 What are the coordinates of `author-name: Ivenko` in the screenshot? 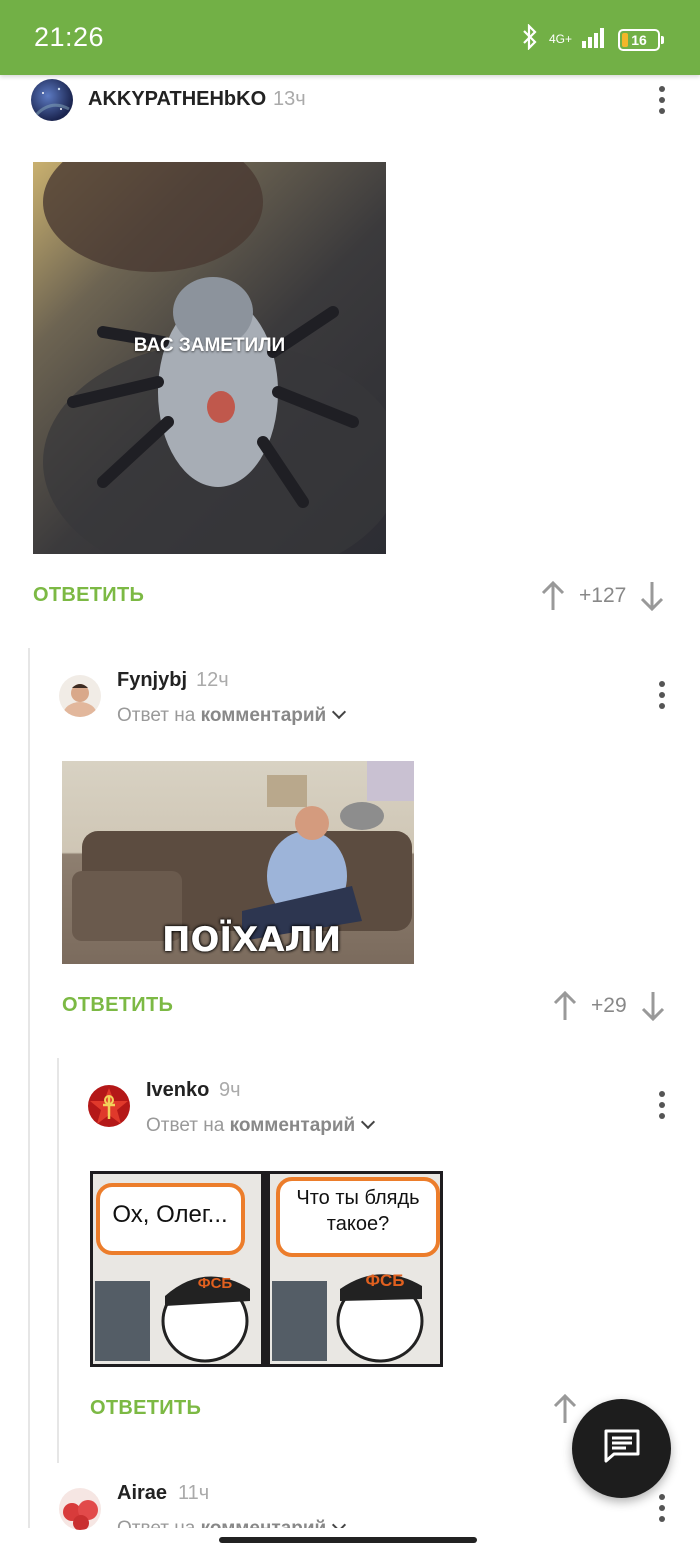 It's located at (177, 1090).